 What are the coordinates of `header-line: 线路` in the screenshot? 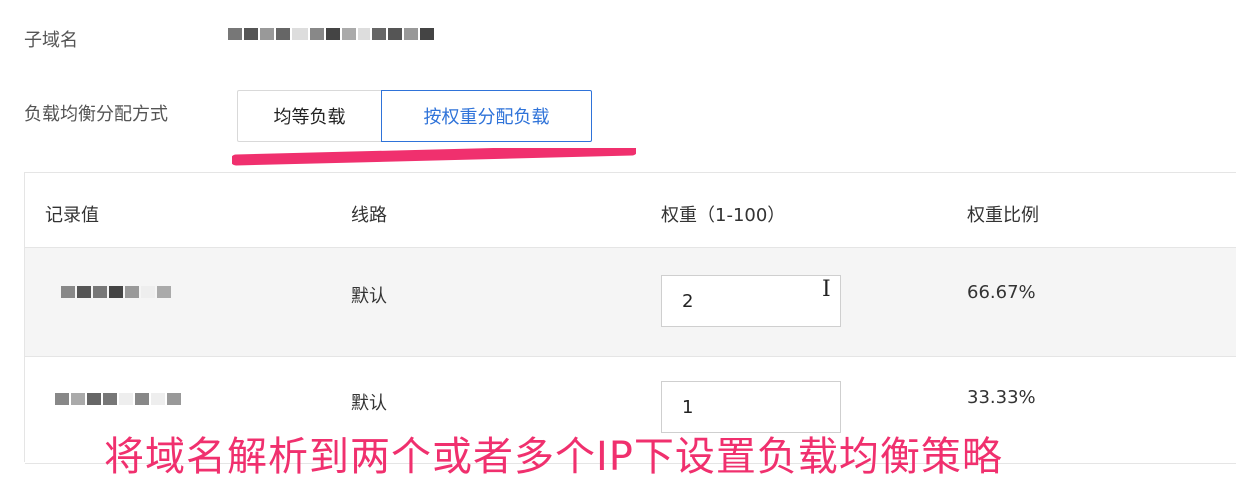 It's located at (369, 215).